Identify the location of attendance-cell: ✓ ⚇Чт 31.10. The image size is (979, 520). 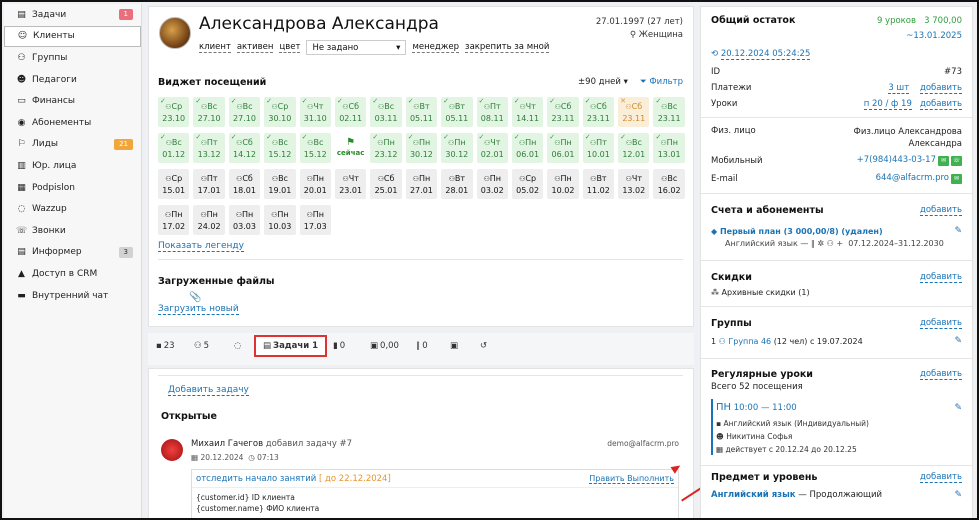
(315, 112).